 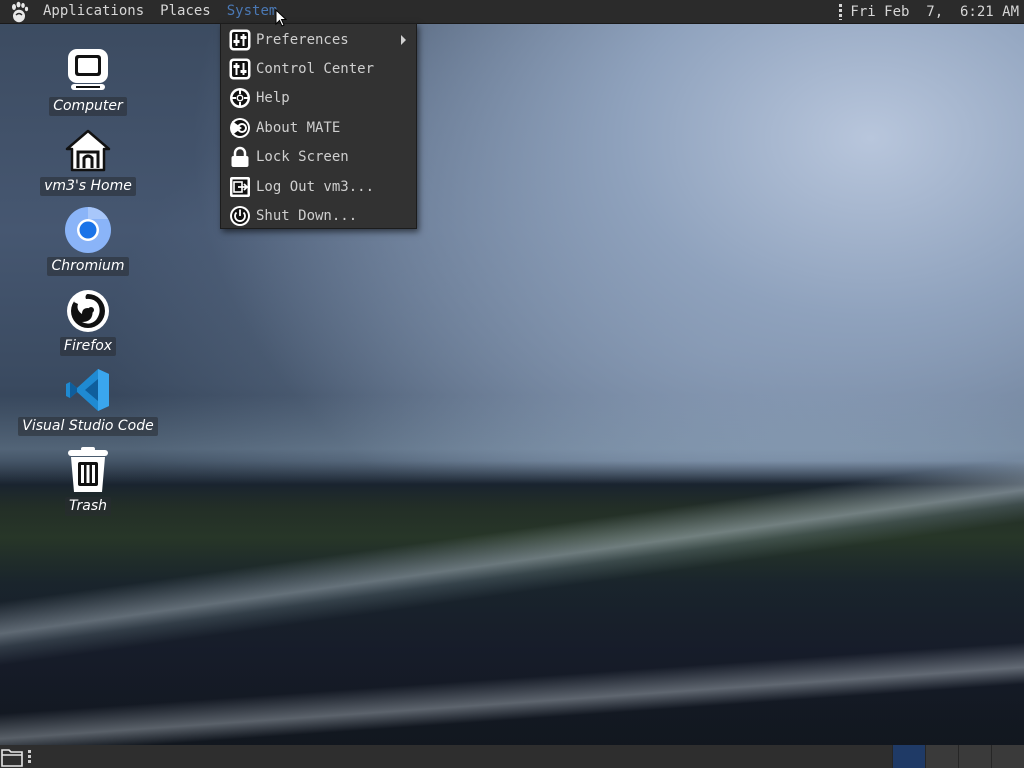 What do you see at coordinates (281, 18) in the screenshot?
I see `mouse-pointer-icon` at bounding box center [281, 18].